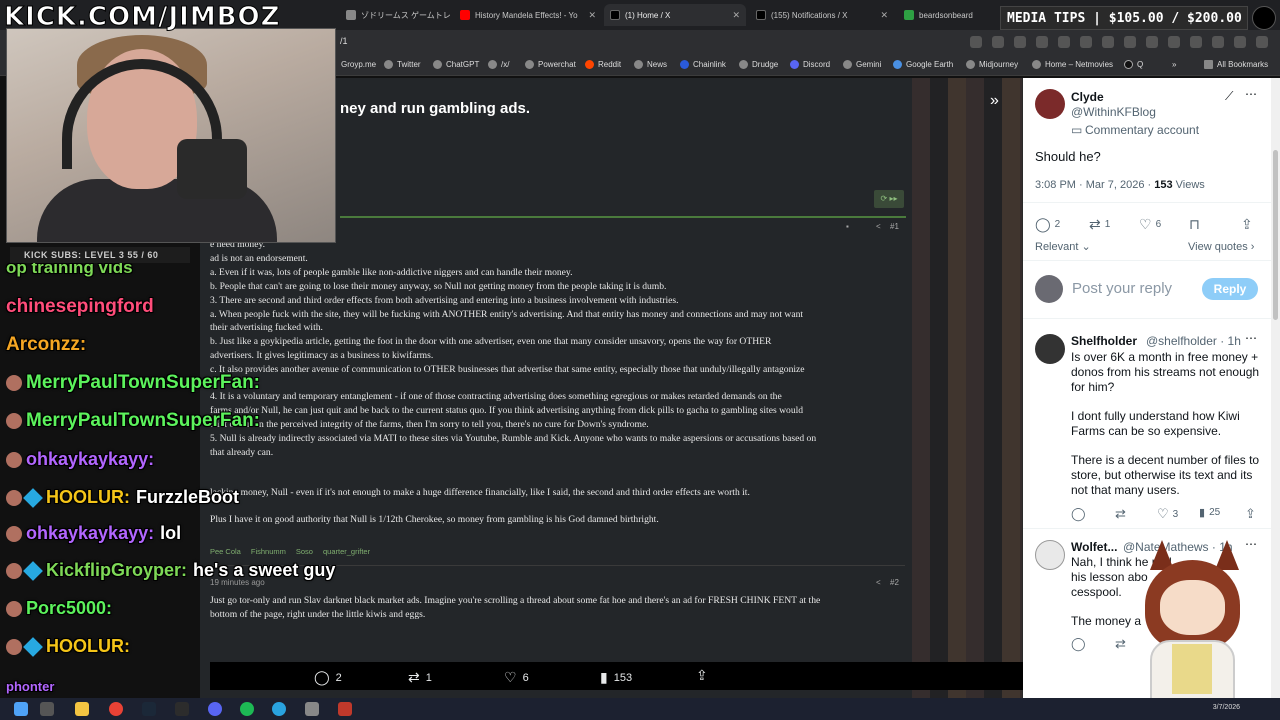 This screenshot has width=1280, height=720. Describe the element at coordinates (1196, 42) in the screenshot. I see `sidebar-icon` at that location.